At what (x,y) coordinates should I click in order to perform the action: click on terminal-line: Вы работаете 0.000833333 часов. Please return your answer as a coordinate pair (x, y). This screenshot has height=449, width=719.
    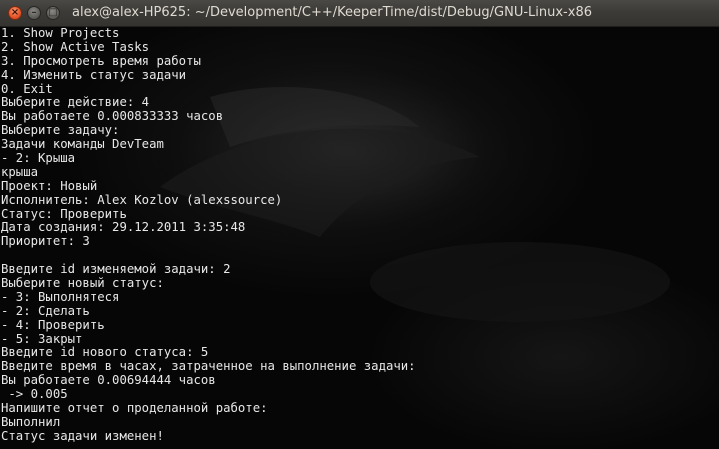
    Looking at the image, I should click on (112, 116).